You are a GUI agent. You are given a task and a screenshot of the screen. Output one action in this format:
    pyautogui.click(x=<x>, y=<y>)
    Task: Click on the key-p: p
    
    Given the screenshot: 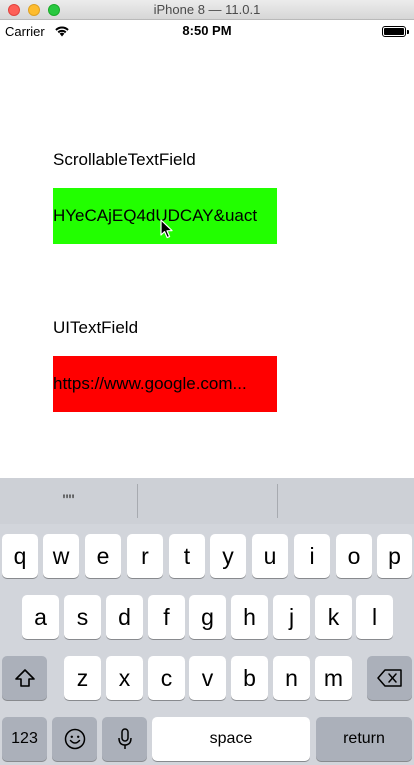 What is the action you would take?
    pyautogui.click(x=394, y=556)
    